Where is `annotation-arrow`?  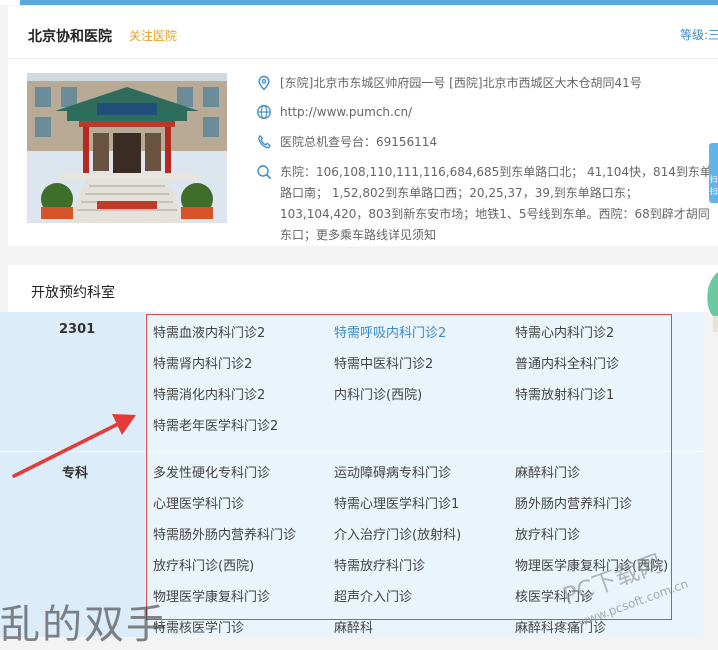
annotation-arrow is located at coordinates (74, 446).